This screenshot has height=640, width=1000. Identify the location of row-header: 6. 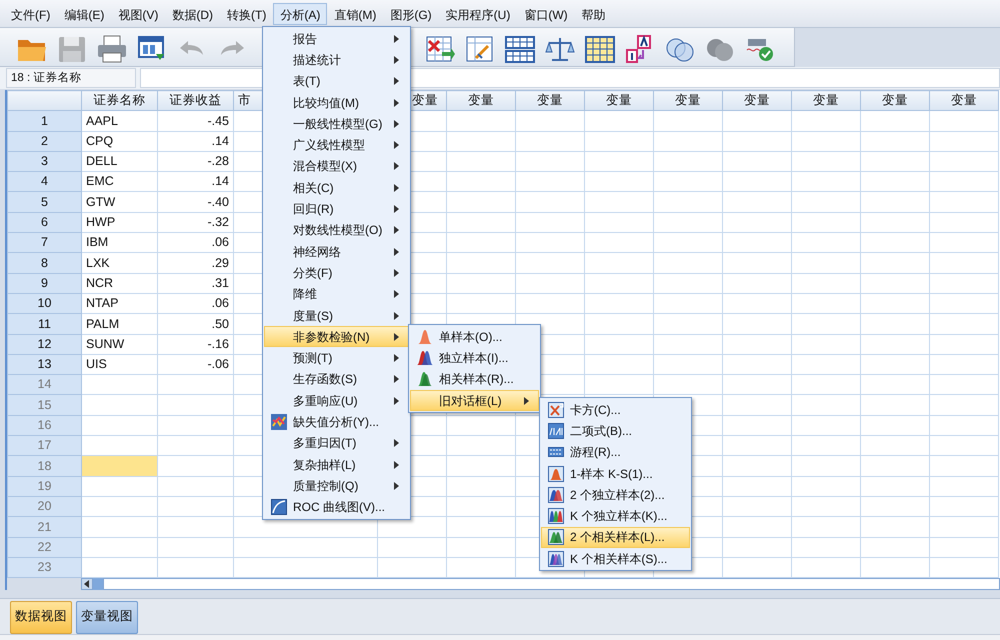
(45, 222).